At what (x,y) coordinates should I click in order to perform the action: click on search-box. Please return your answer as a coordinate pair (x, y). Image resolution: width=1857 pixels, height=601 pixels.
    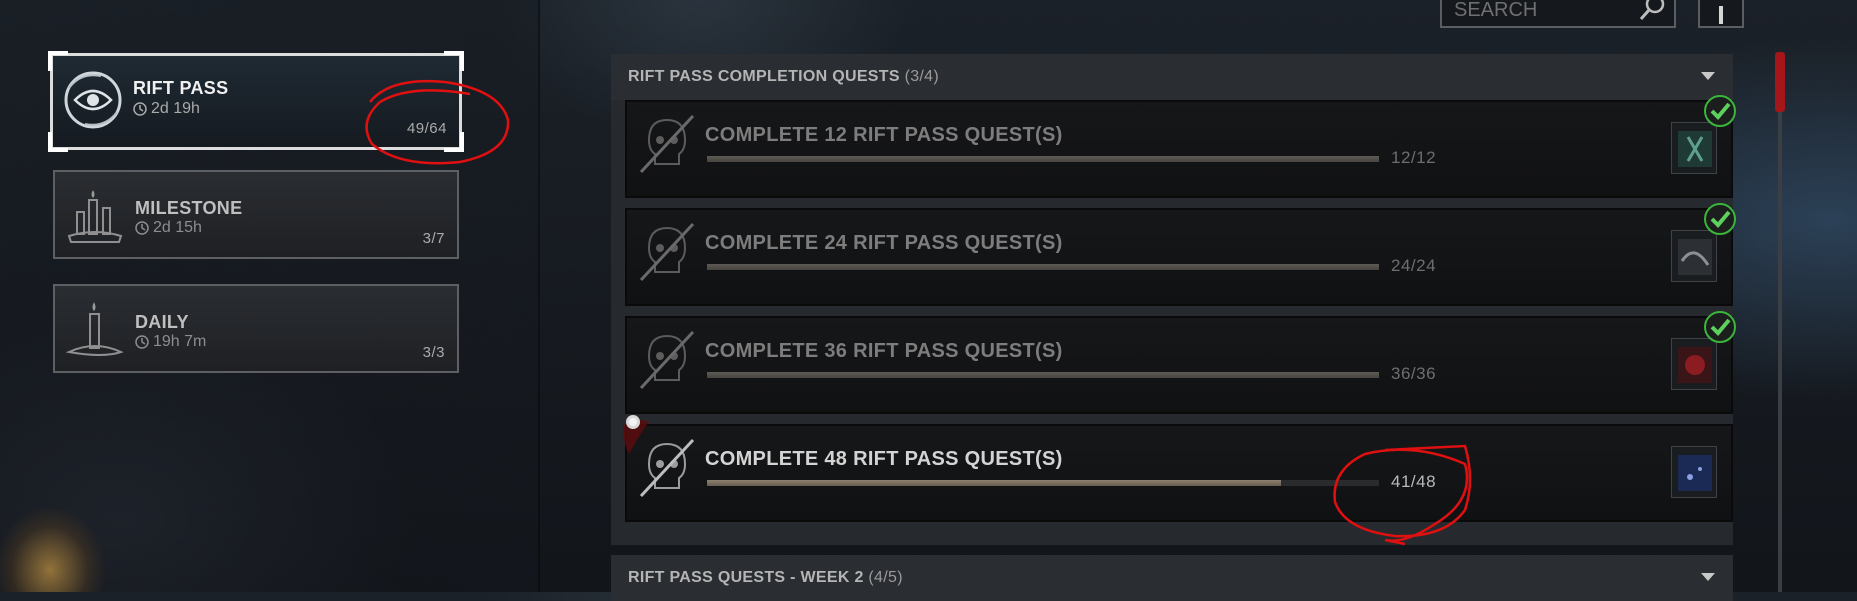
    Looking at the image, I should click on (1558, 14).